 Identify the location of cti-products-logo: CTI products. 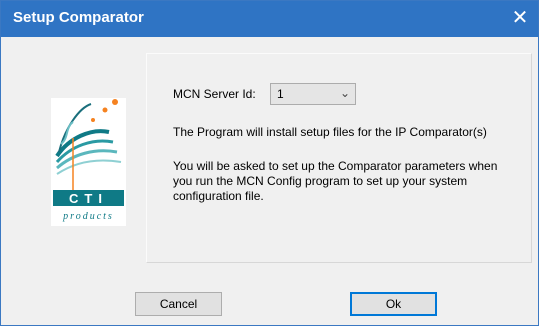
(88, 162).